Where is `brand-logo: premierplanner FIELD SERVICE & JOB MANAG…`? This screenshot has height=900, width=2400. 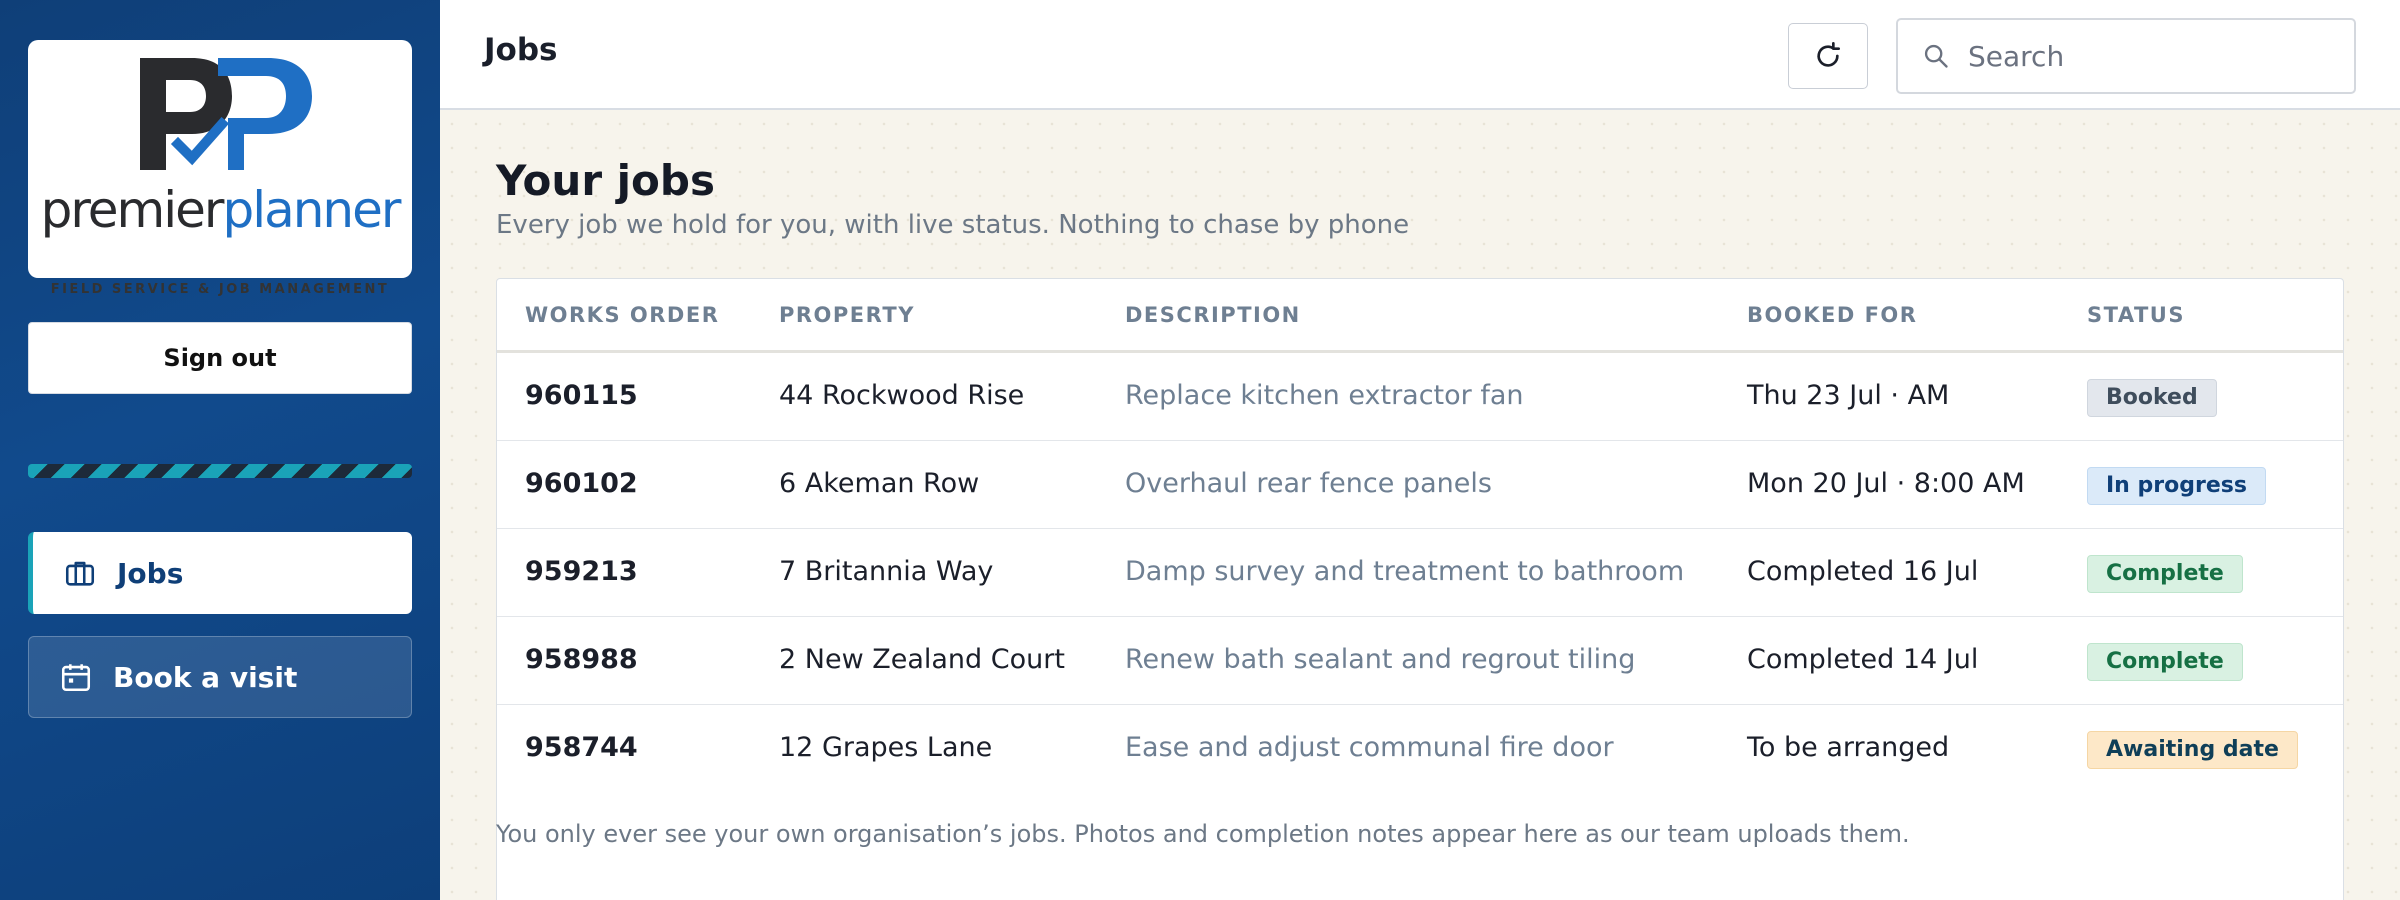 brand-logo: premierplanner FIELD SERVICE & JOB MANAG… is located at coordinates (220, 168).